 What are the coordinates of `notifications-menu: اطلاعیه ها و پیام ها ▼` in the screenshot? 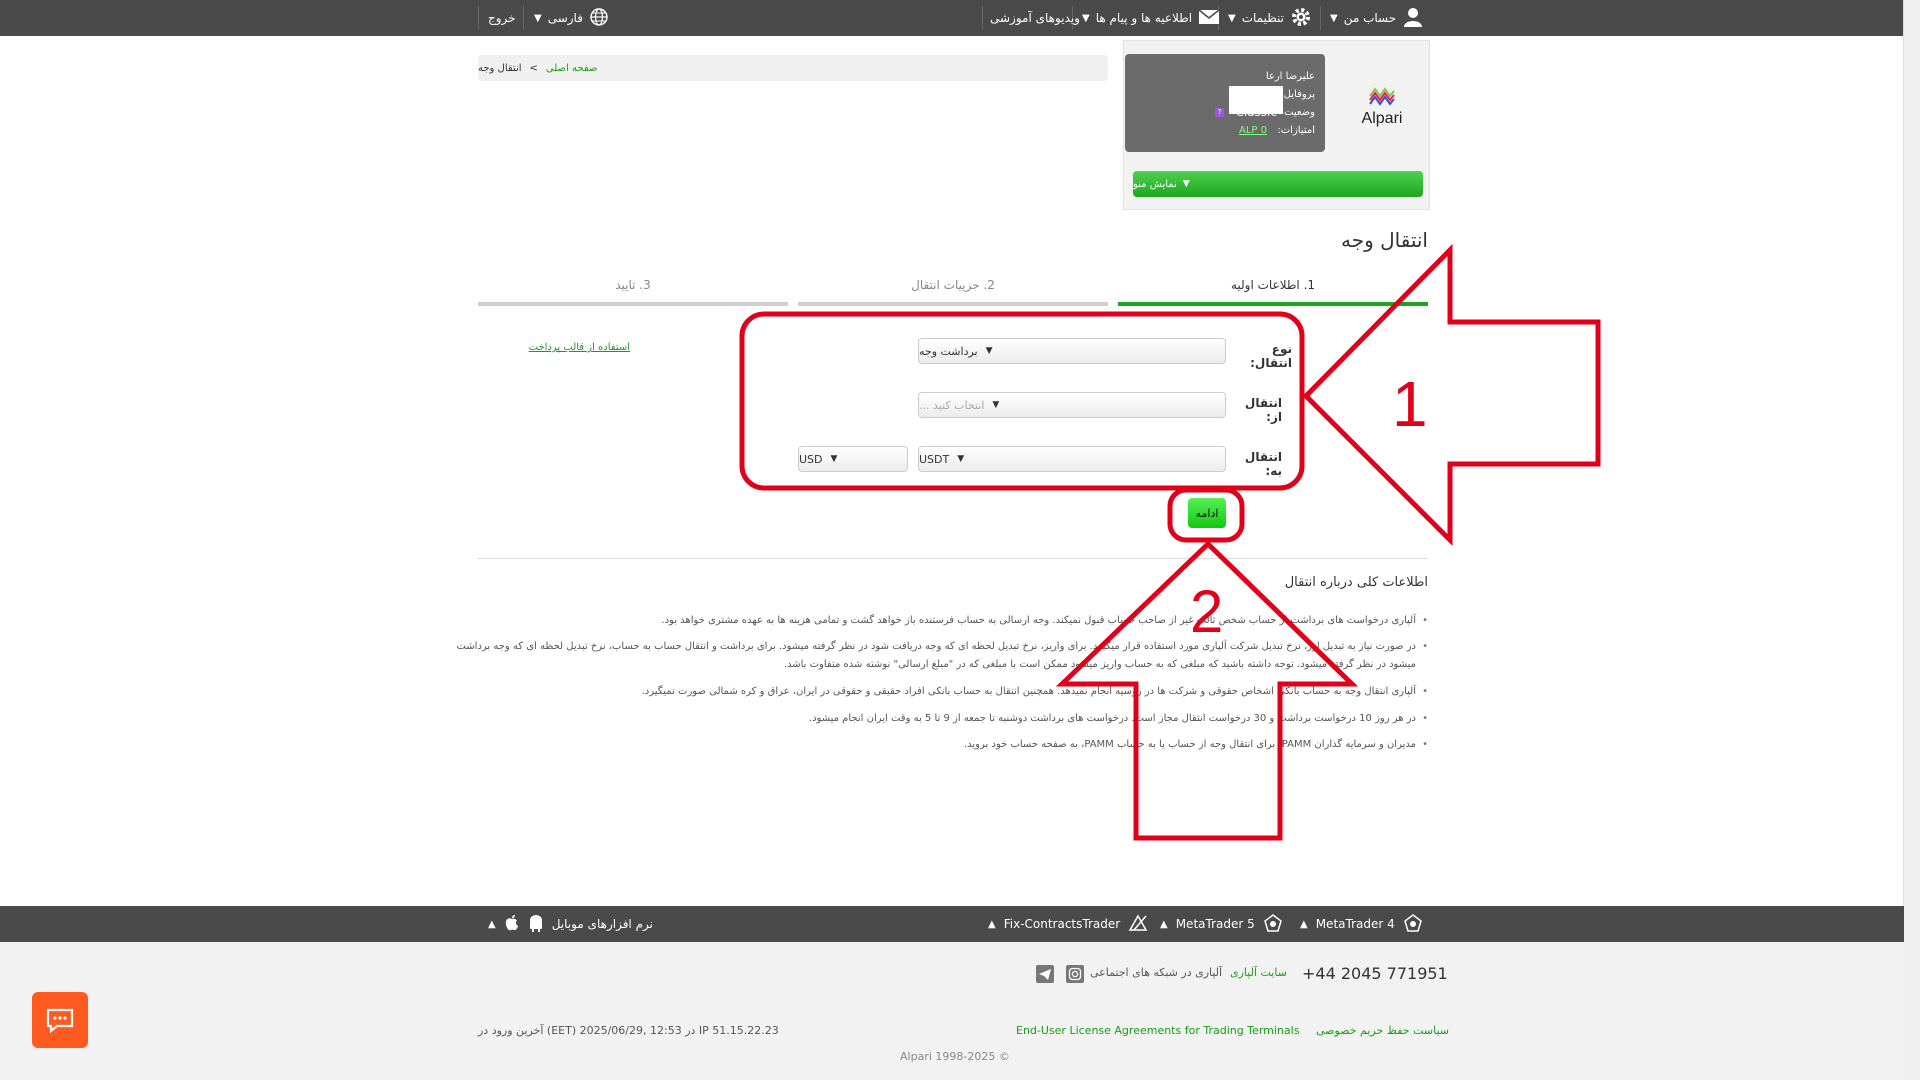 It's located at (1151, 18).